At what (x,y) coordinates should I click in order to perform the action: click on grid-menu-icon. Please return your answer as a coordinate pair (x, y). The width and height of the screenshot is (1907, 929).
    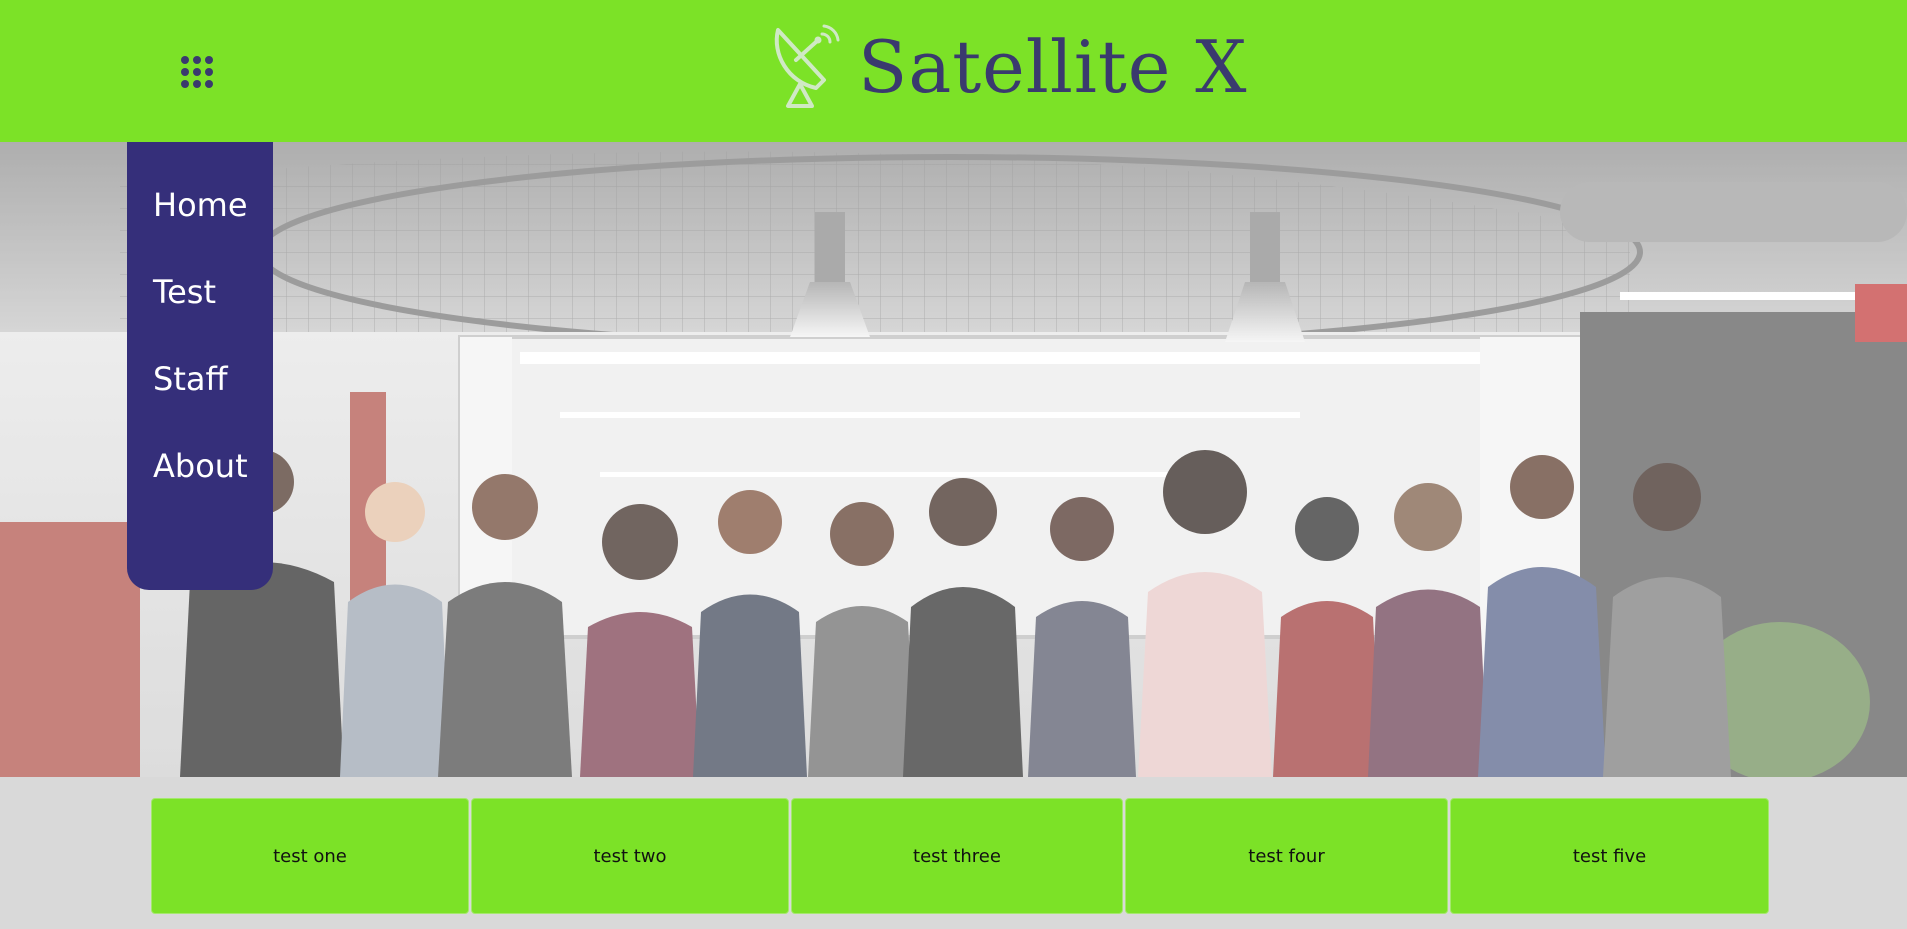
    Looking at the image, I should click on (200, 75).